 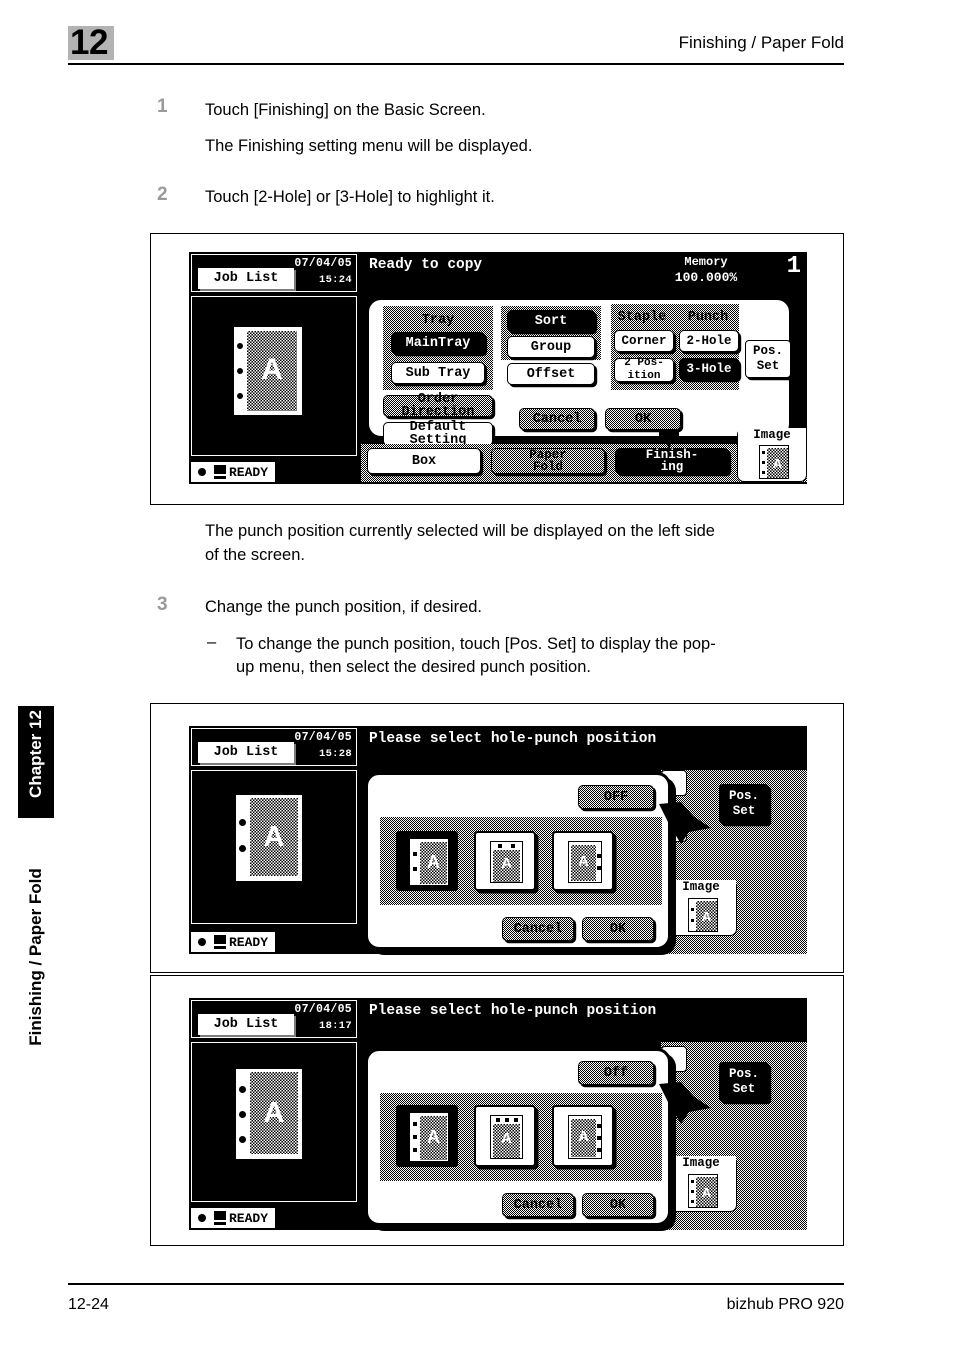 I want to click on header-title: Finishing / Paper Fold, so click(x=761, y=42).